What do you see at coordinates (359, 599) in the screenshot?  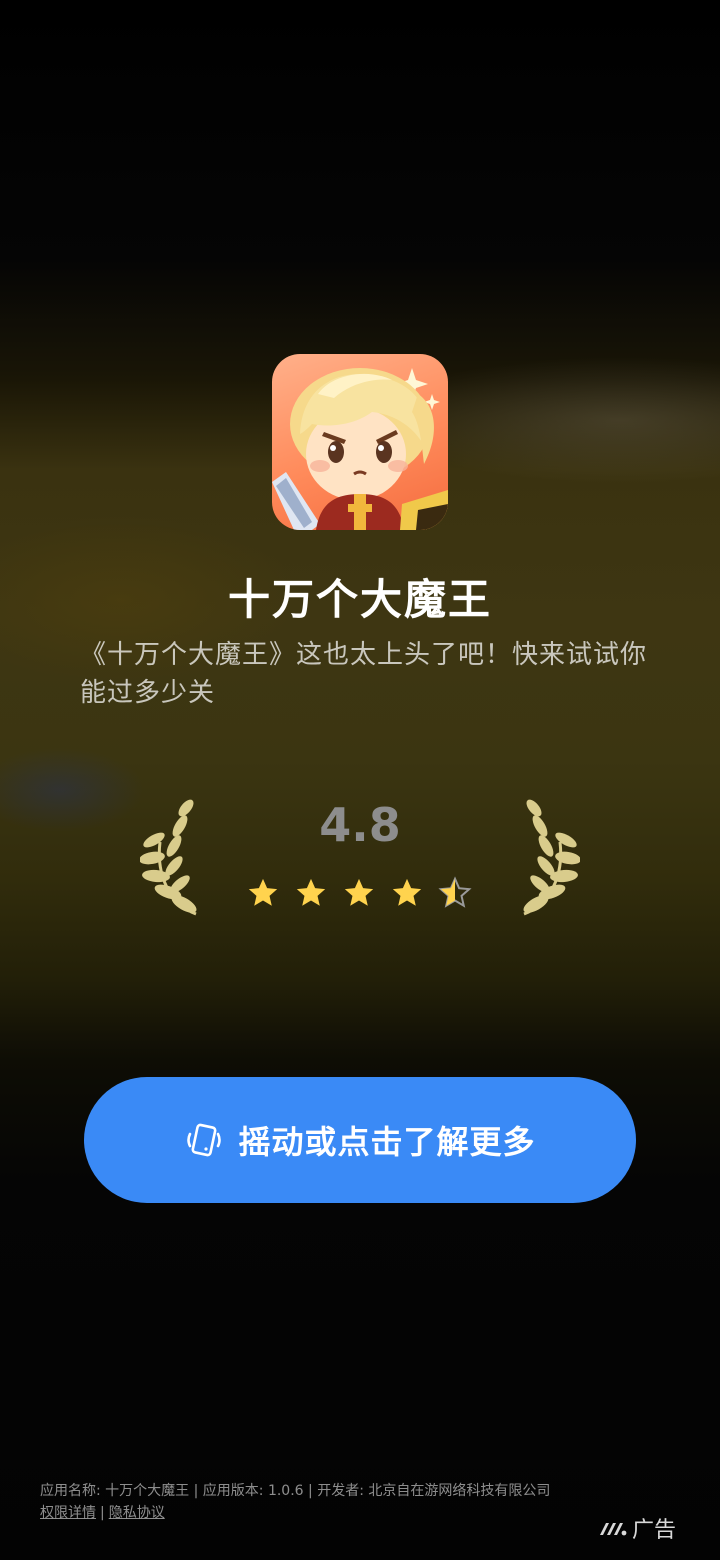 I see `app-title: 十万个大魔王` at bounding box center [359, 599].